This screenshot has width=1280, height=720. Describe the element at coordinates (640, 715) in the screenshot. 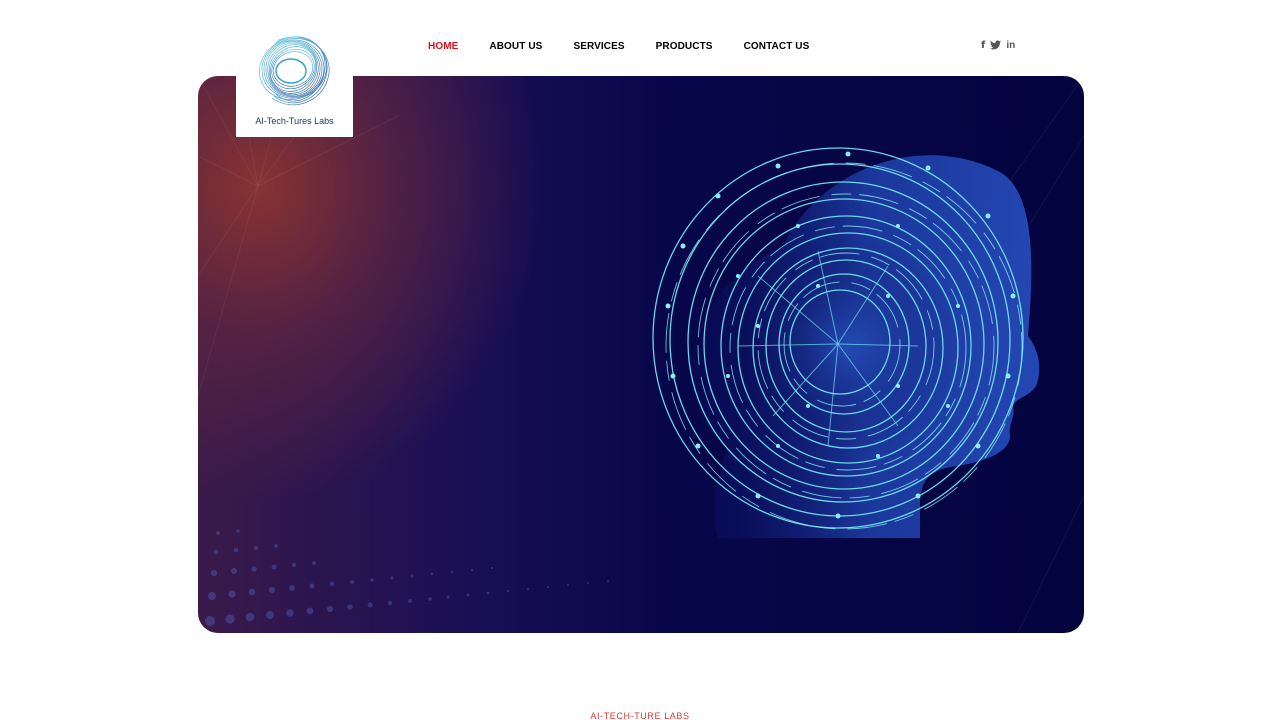

I see `section-label: AI-TECH-TURE LABS` at that location.